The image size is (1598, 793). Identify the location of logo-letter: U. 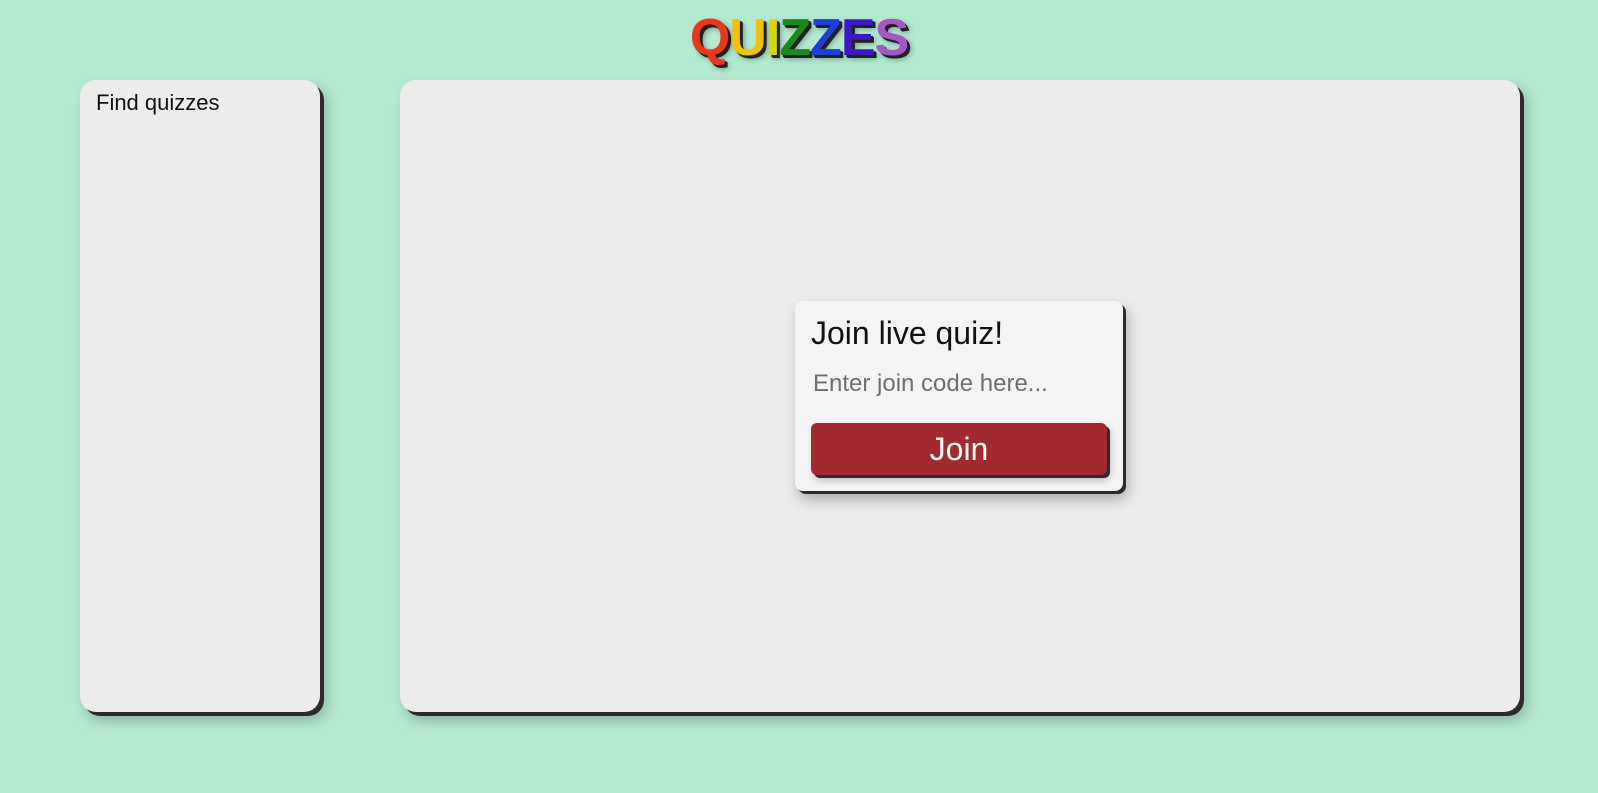
(748, 38).